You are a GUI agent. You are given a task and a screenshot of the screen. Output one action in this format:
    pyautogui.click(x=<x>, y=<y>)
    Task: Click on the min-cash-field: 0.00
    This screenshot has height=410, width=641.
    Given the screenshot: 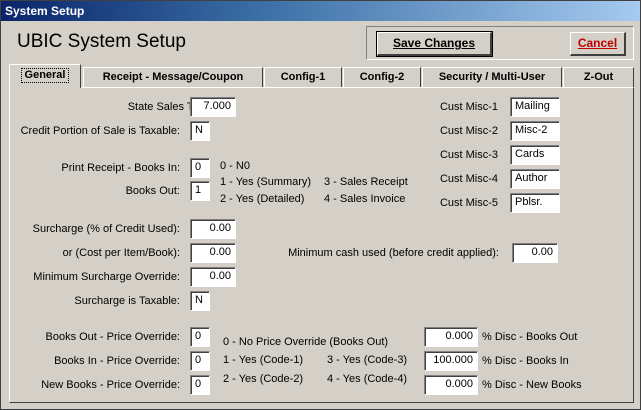 What is the action you would take?
    pyautogui.click(x=535, y=253)
    